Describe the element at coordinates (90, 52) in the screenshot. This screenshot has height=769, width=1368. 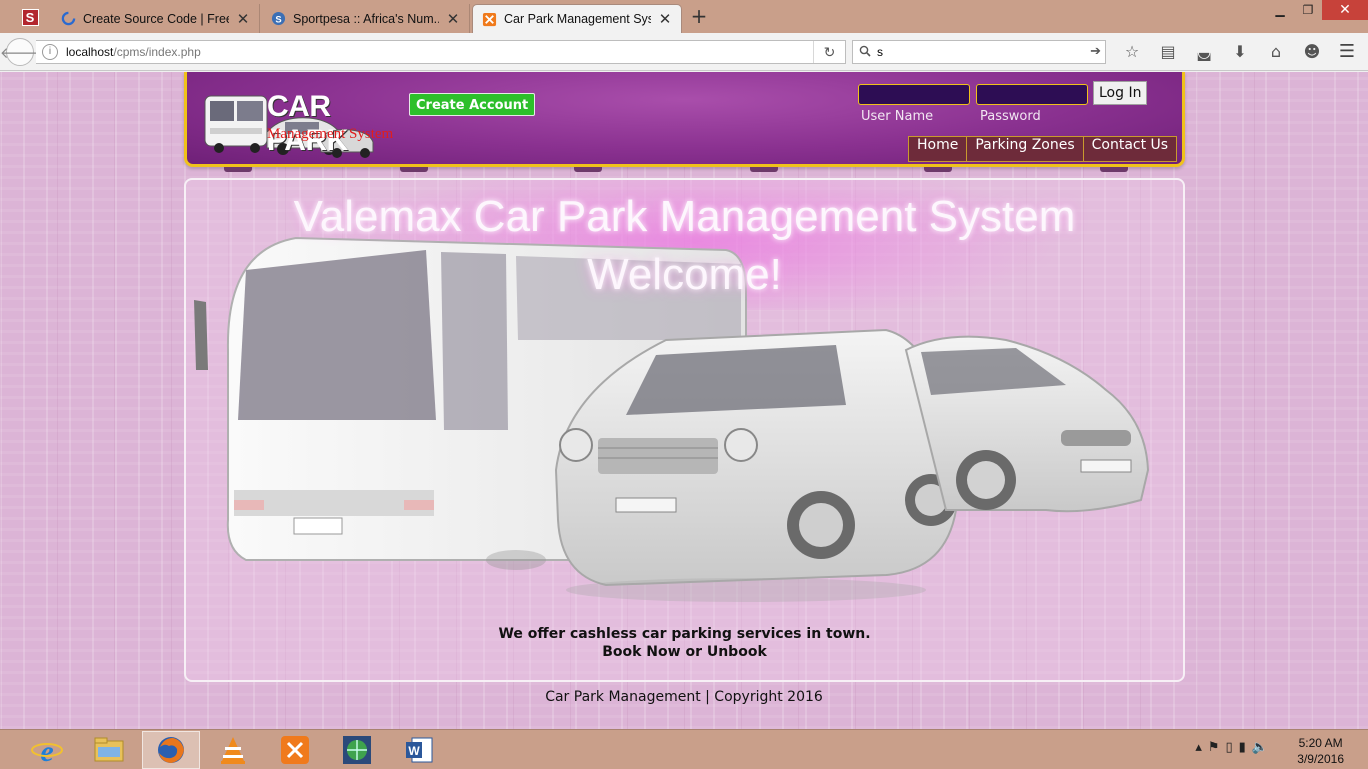
I see `url-host: localhost` at that location.